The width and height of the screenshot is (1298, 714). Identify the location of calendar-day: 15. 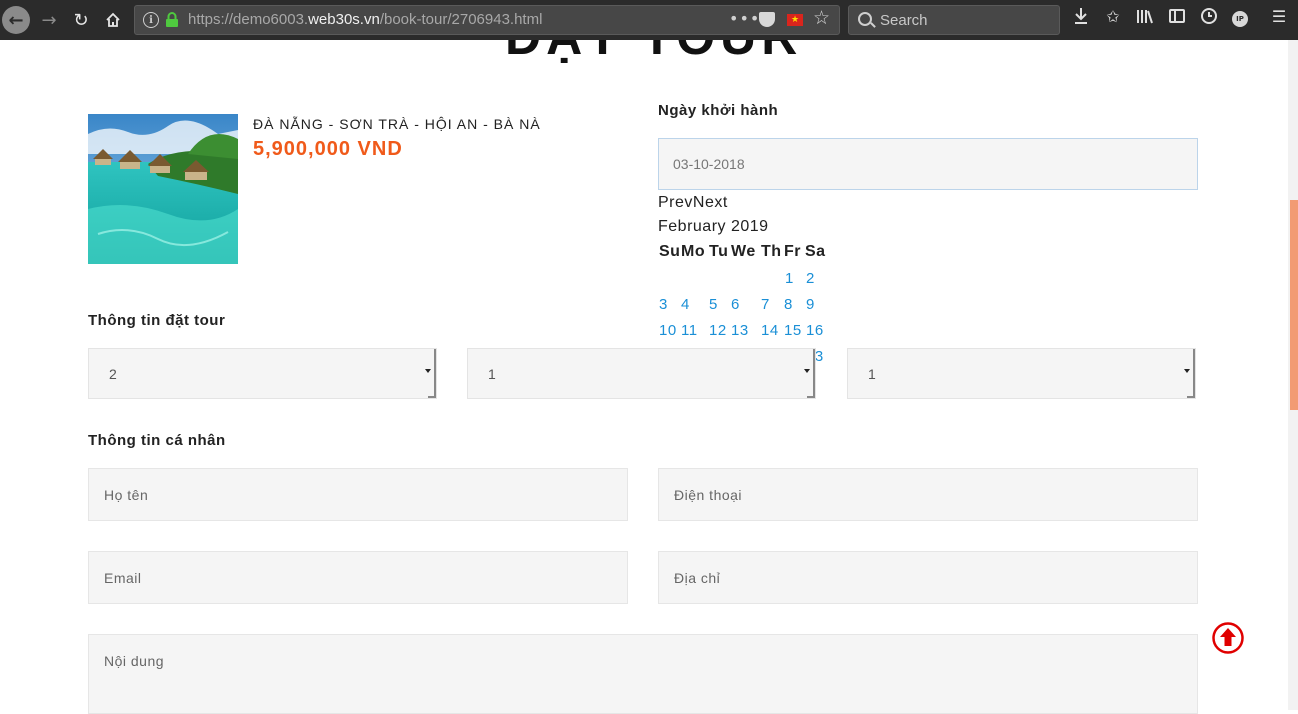
(793, 330).